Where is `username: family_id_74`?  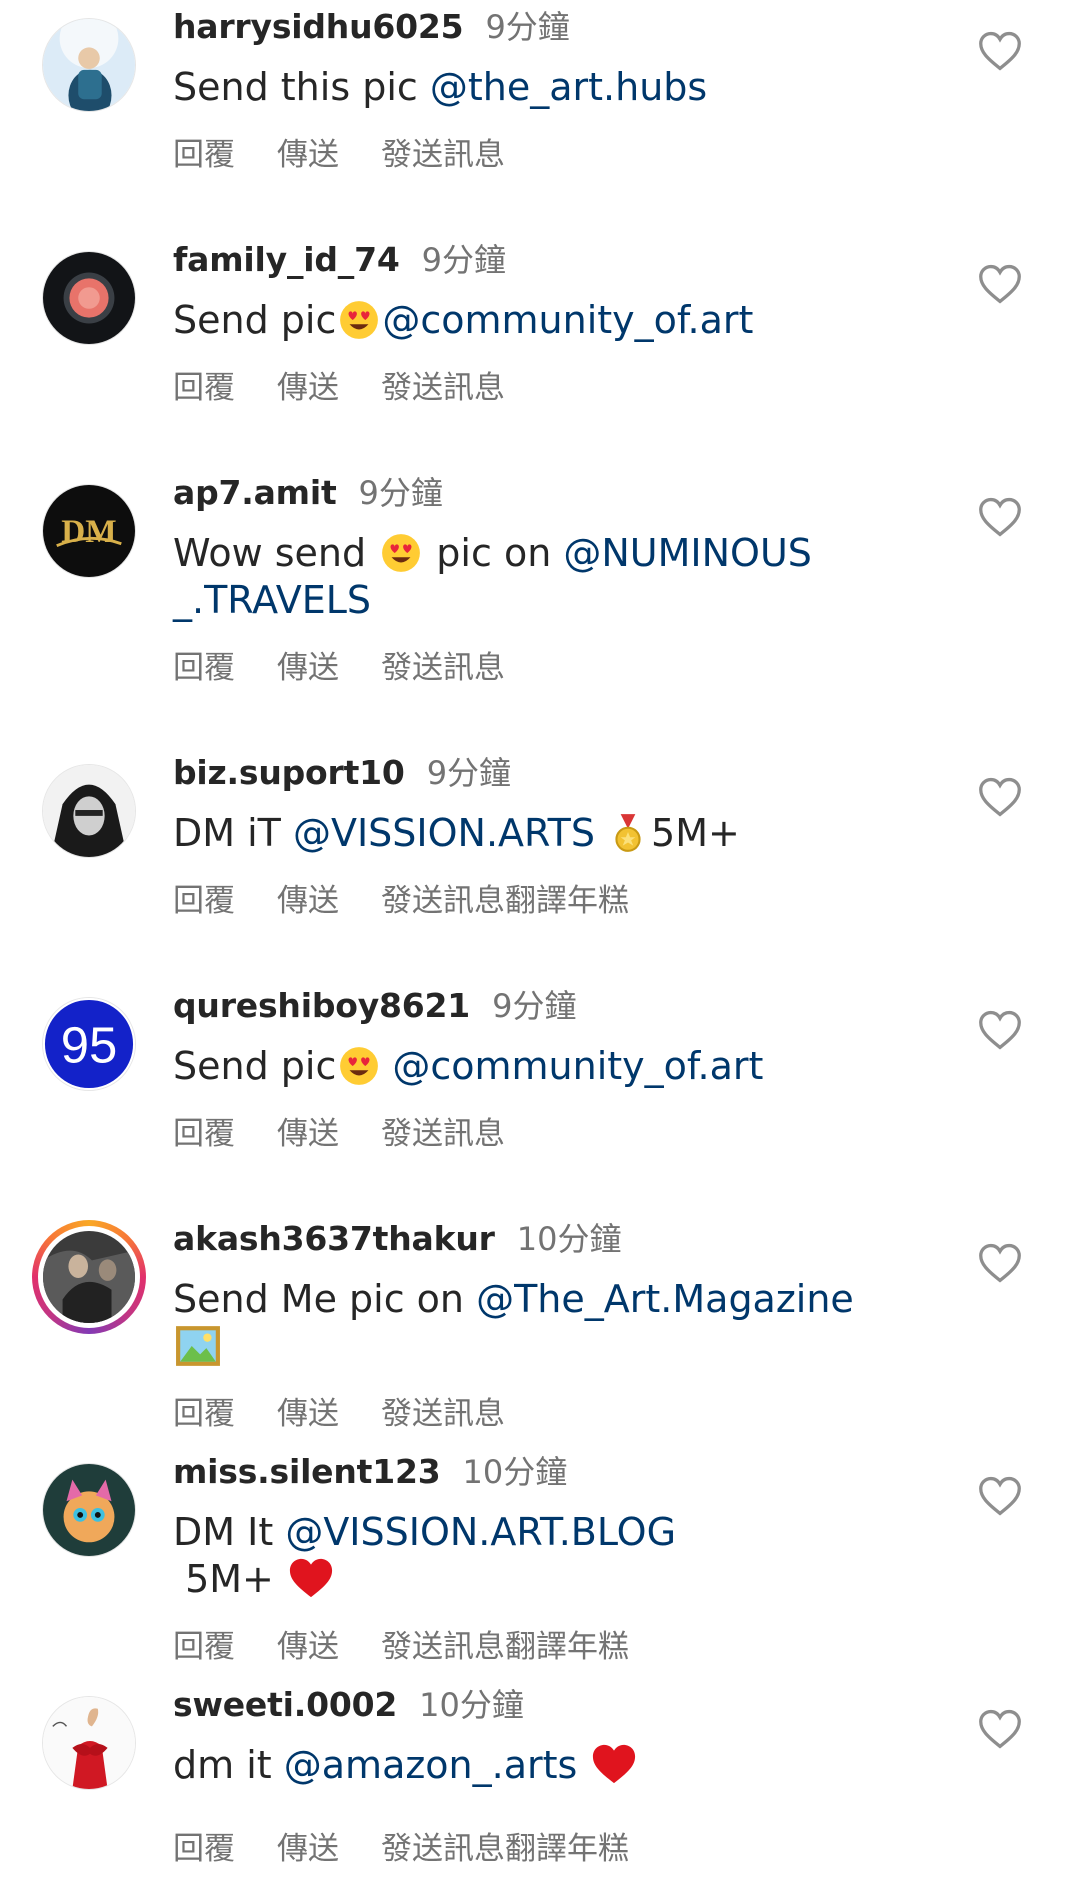
username: family_id_74 is located at coordinates (286, 259).